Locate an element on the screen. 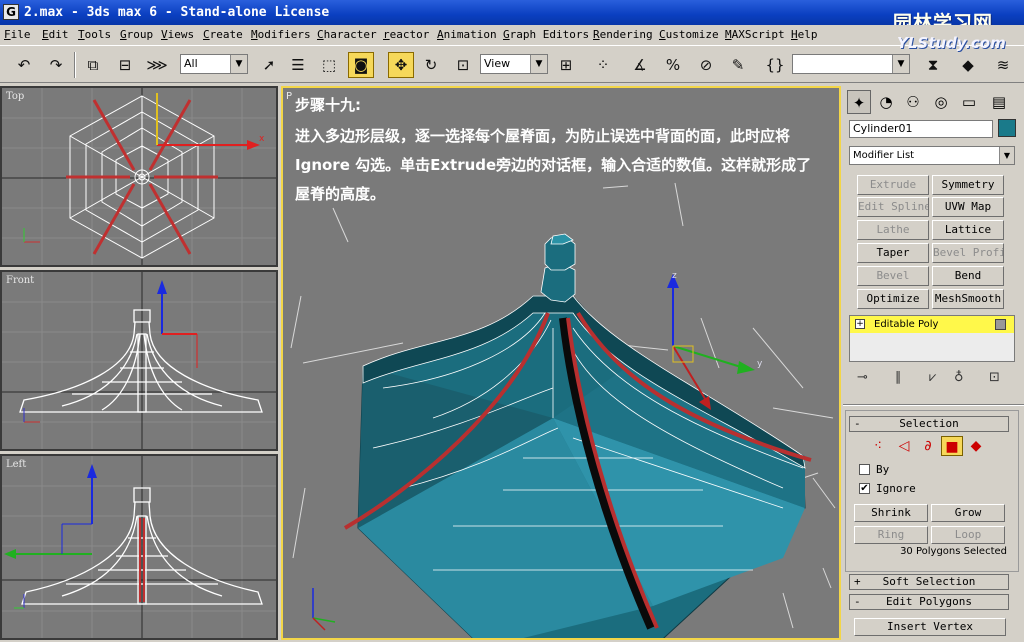  selection-rollout-header: - Selection is located at coordinates (929, 424).